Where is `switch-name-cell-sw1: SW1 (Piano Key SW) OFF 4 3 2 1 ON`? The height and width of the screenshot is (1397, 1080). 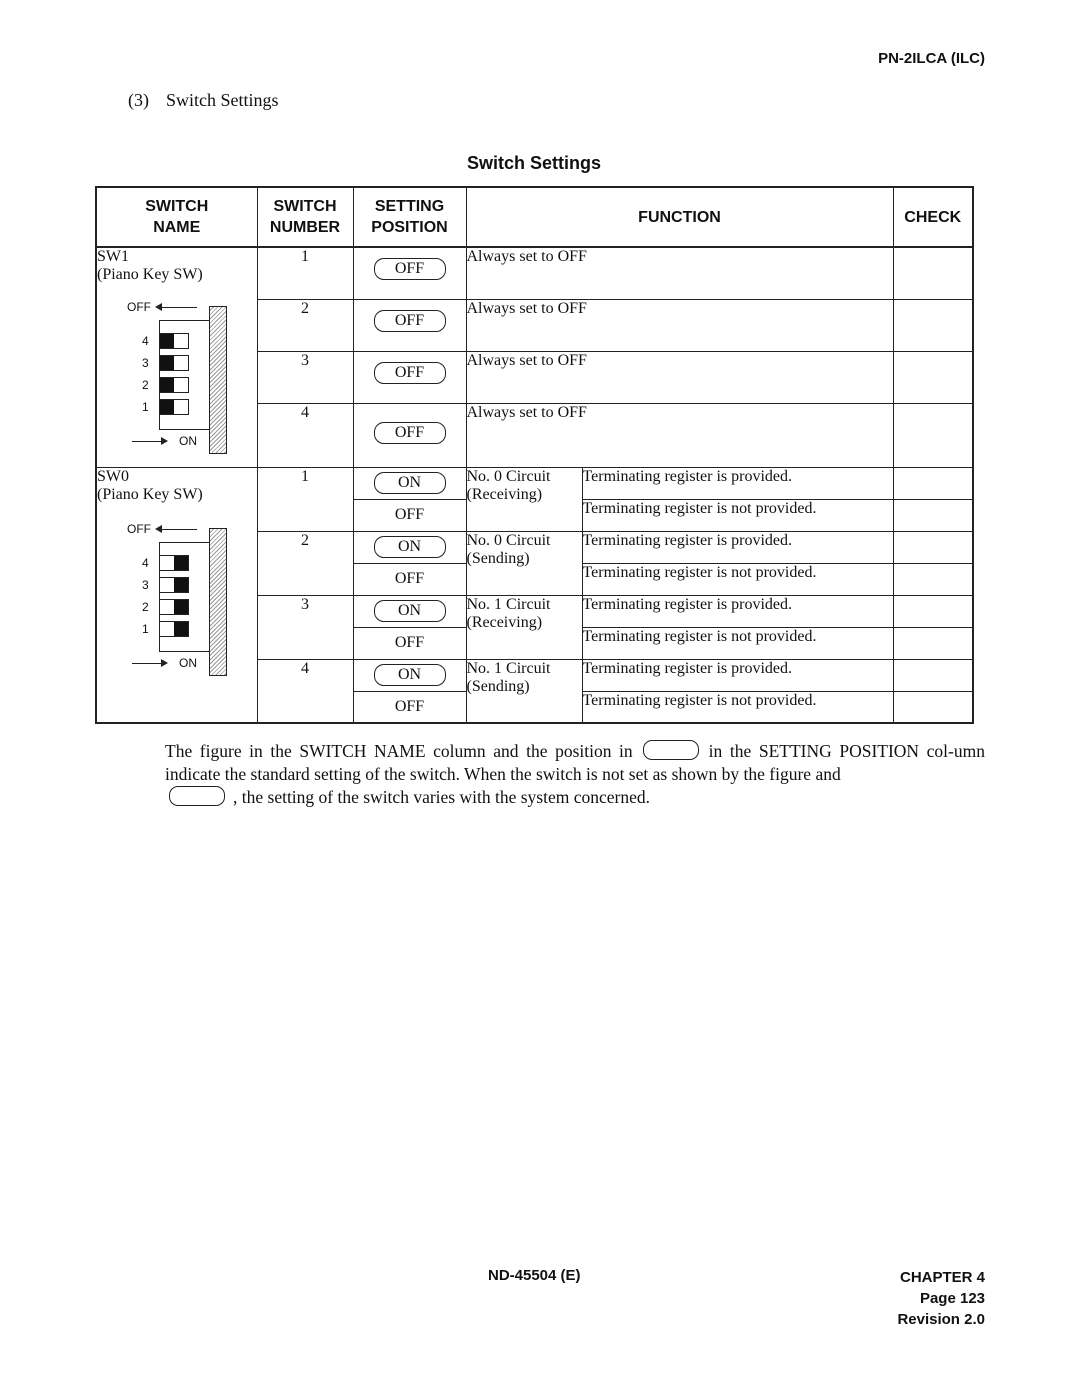
switch-name-cell-sw1: SW1 (Piano Key SW) OFF 4 3 2 1 ON is located at coordinates (176, 357).